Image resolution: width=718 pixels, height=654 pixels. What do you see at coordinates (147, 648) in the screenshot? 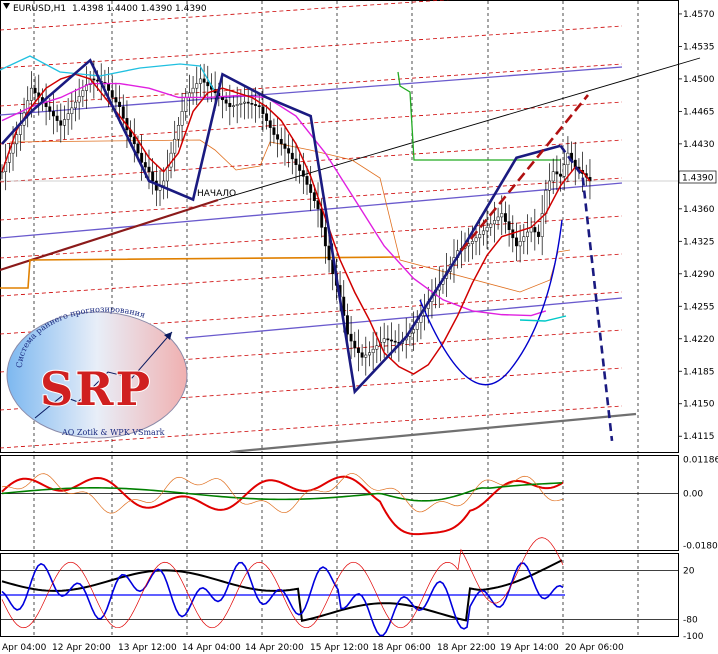
I see `time-tick-label: 13 Apr 12:00` at bounding box center [147, 648].